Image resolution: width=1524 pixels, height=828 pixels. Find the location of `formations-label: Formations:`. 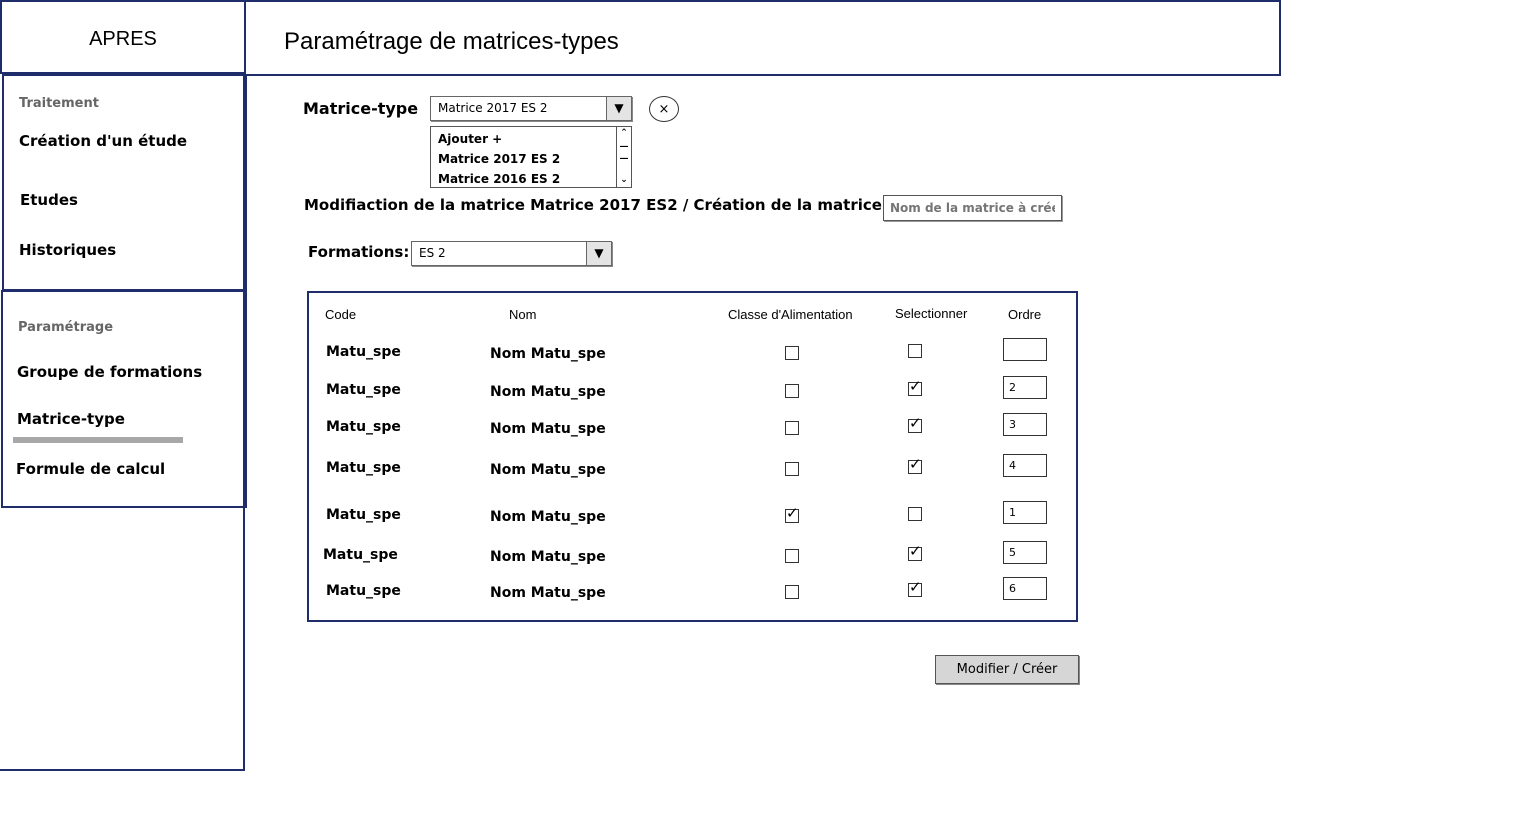

formations-label: Formations: is located at coordinates (359, 252).